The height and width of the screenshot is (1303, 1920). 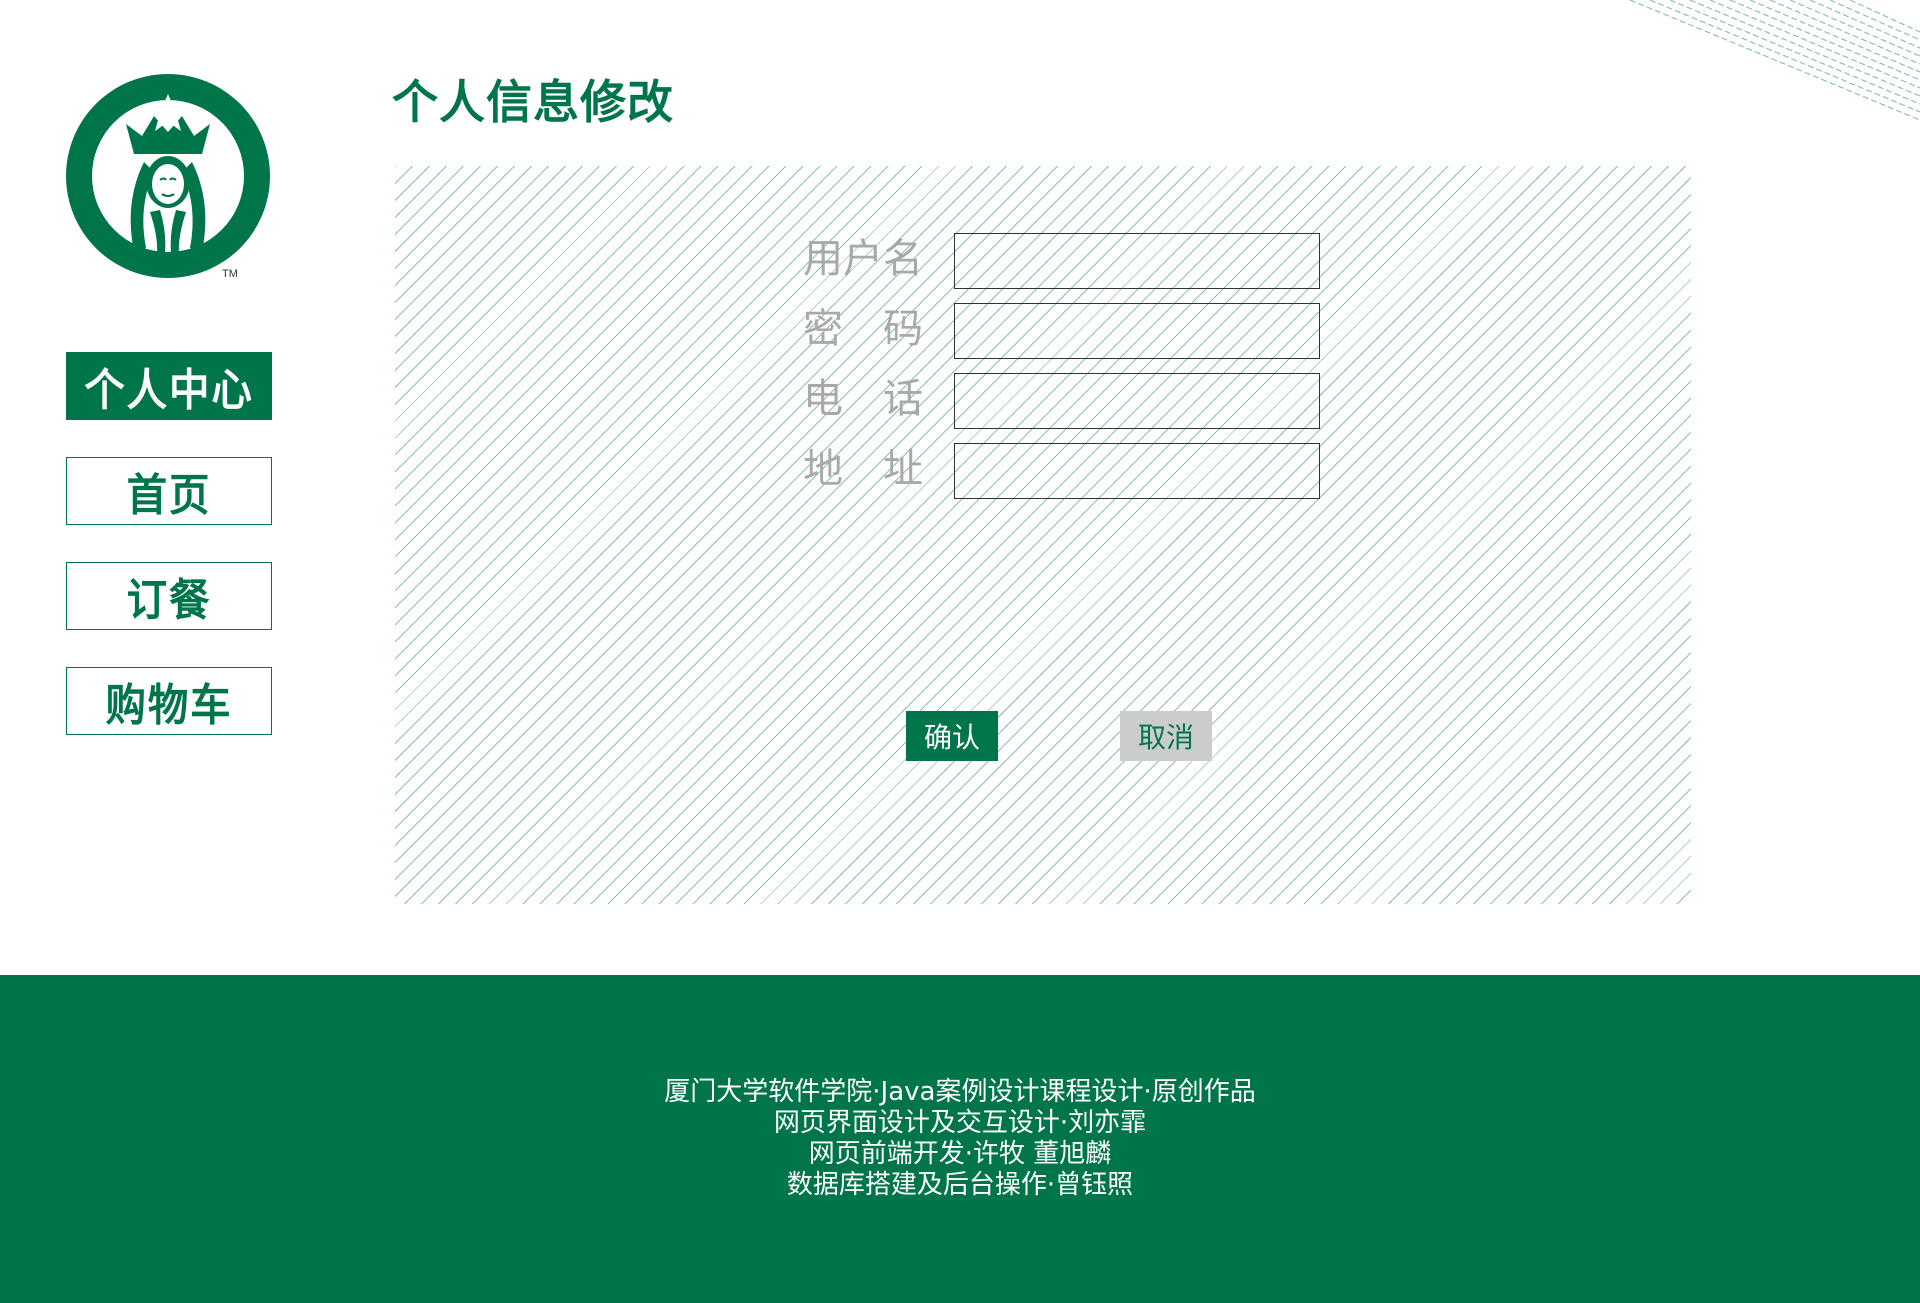 What do you see at coordinates (952, 736) in the screenshot?
I see `confirm-button: 确认` at bounding box center [952, 736].